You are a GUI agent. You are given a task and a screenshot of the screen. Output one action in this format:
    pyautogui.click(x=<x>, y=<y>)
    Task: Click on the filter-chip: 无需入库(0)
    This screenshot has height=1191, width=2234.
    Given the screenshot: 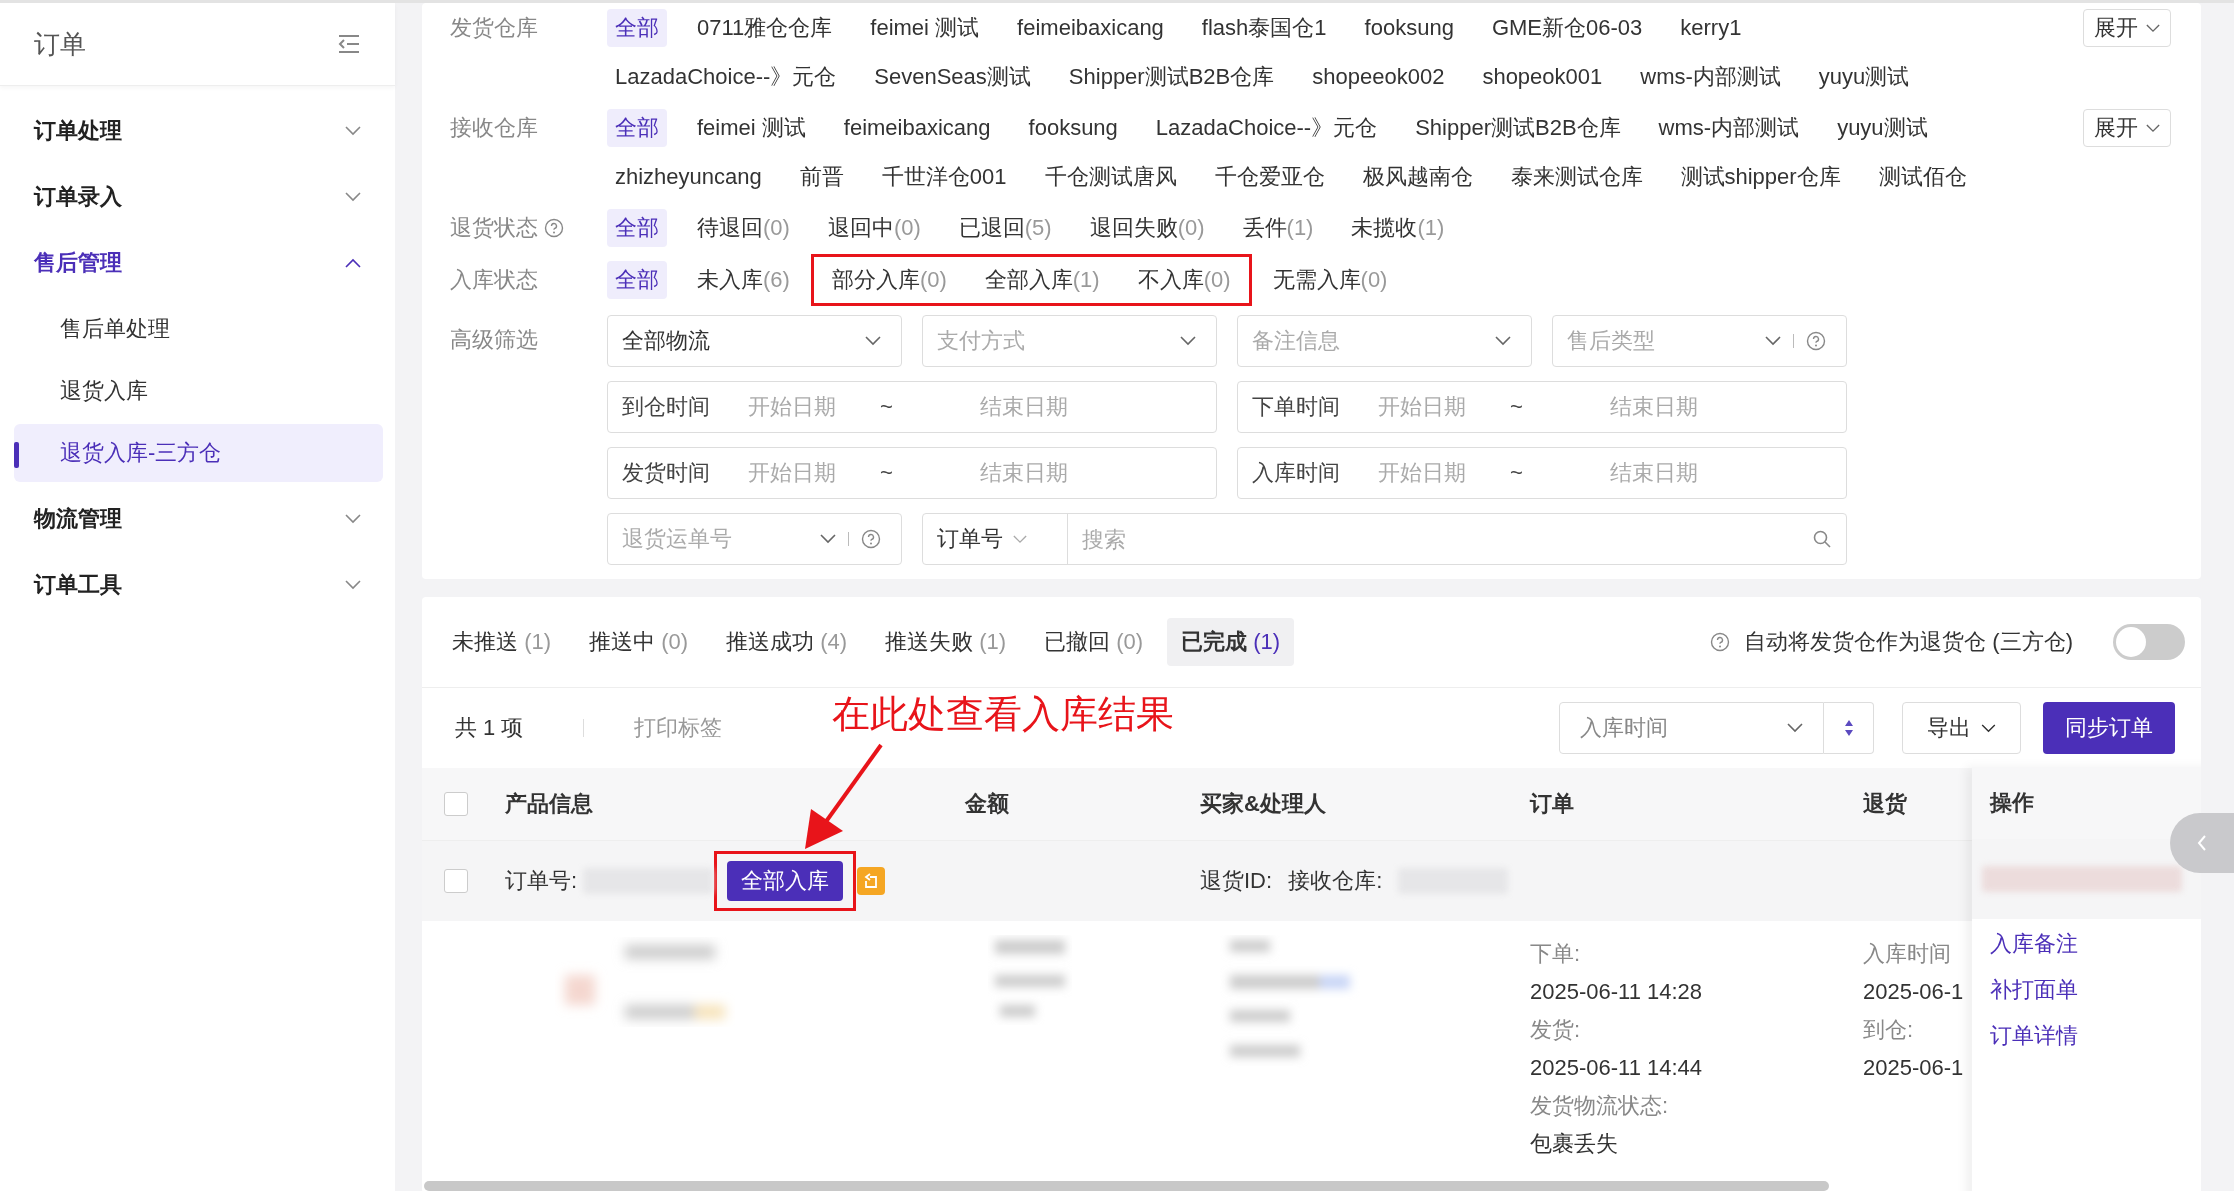 What is the action you would take?
    pyautogui.click(x=1330, y=280)
    